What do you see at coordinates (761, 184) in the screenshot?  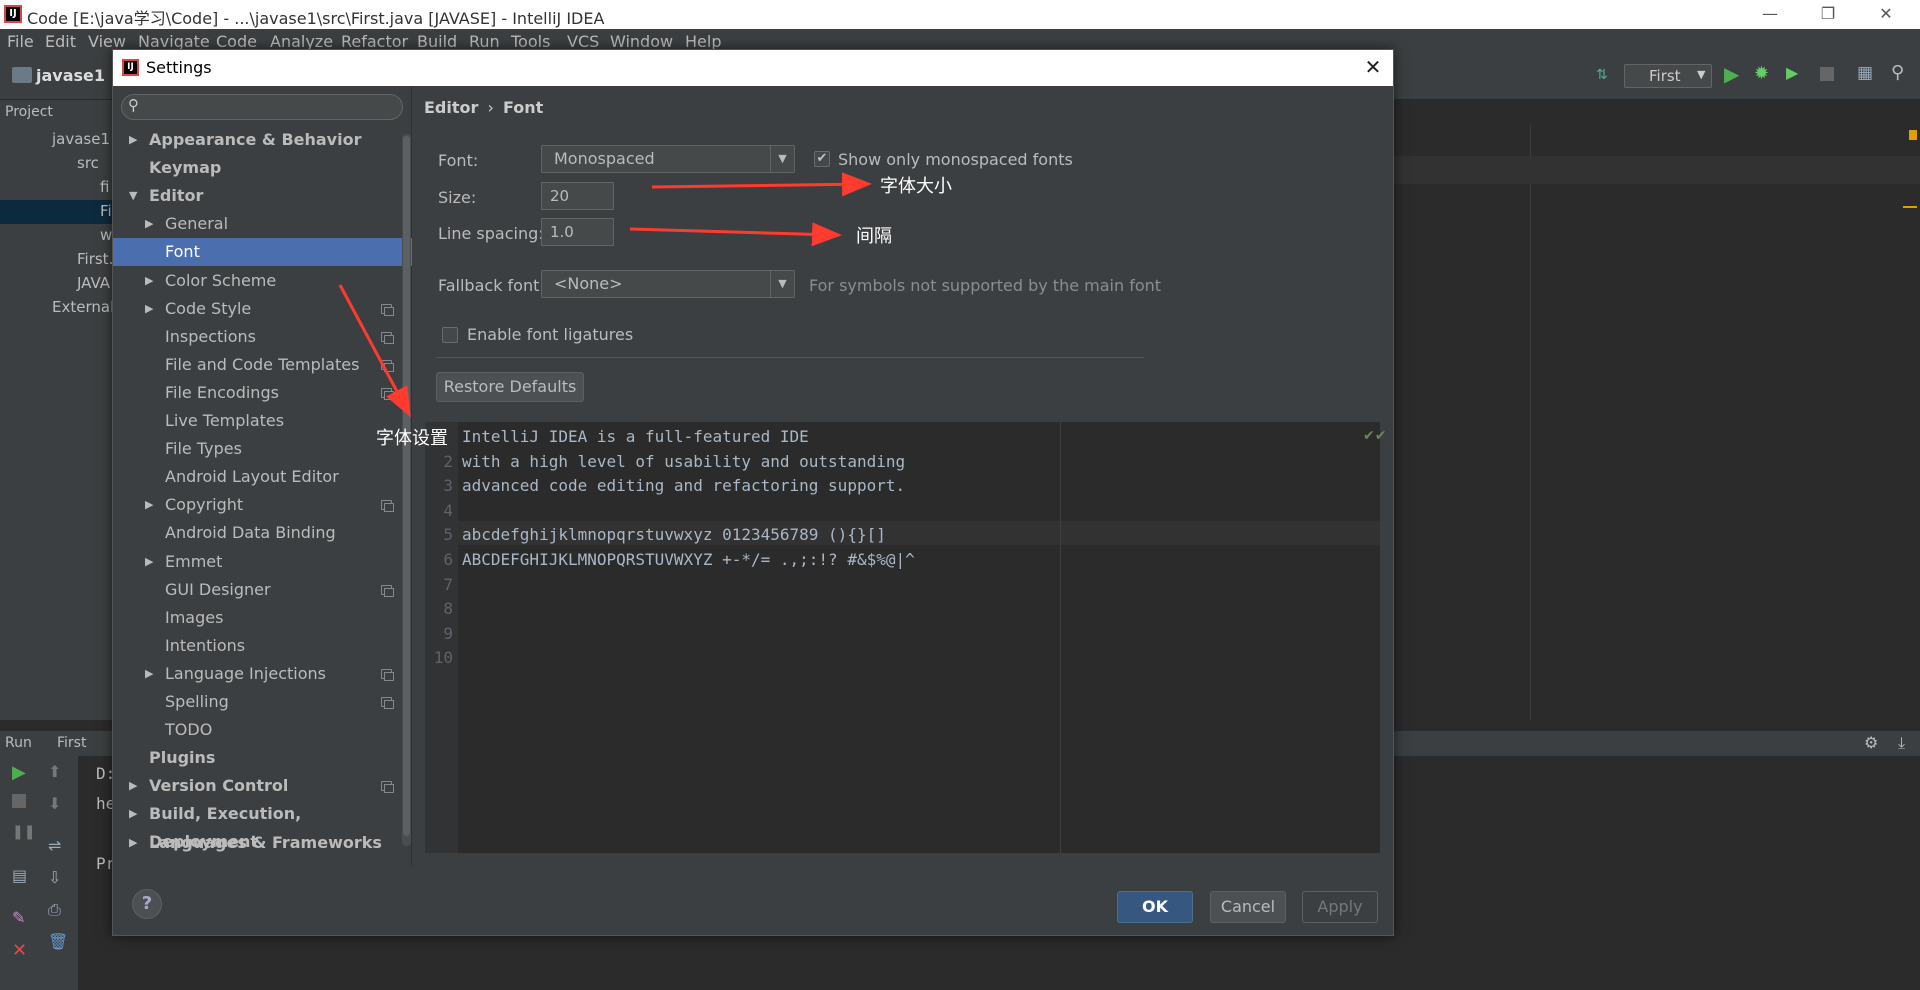 I see `arrow-size` at bounding box center [761, 184].